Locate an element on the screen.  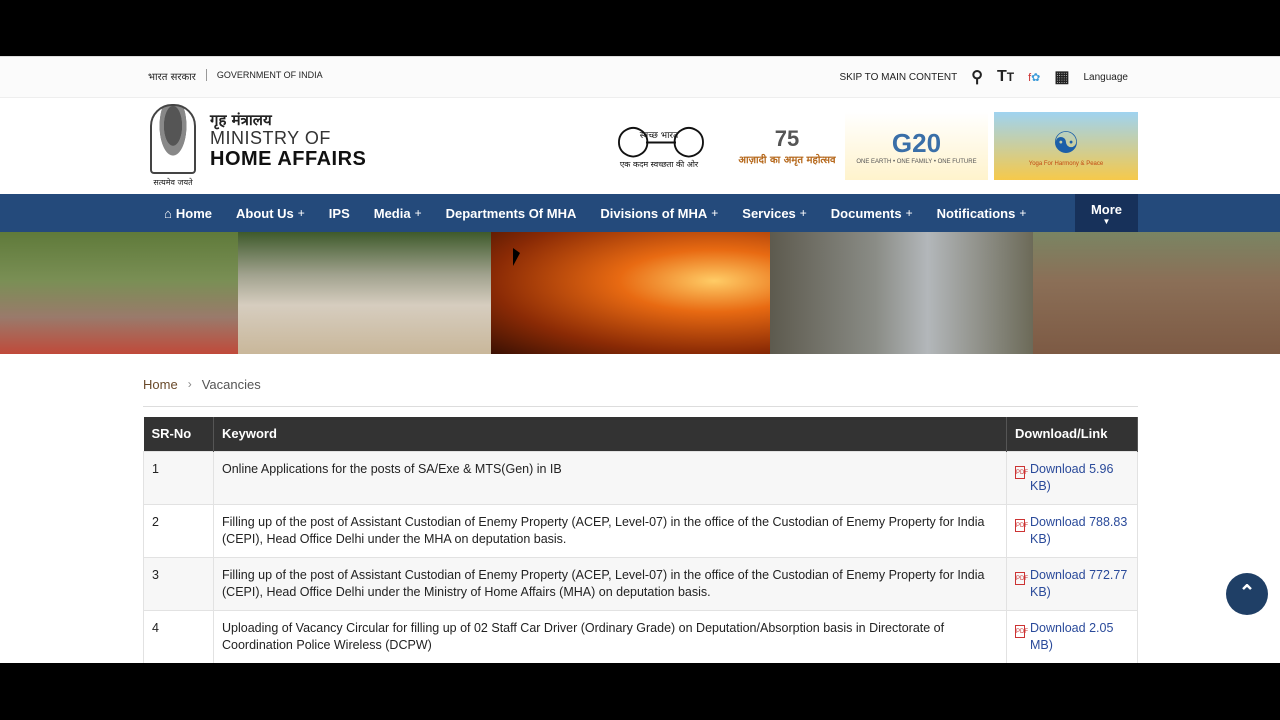
g20-text: G20 is located at coordinates (916, 142).